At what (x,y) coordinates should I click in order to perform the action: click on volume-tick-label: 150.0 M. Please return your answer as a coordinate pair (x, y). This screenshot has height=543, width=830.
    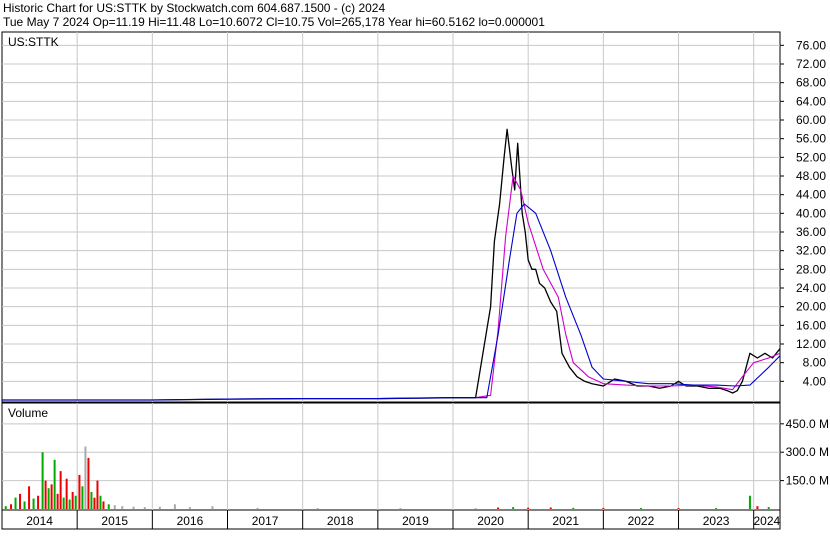
    Looking at the image, I should click on (807, 481).